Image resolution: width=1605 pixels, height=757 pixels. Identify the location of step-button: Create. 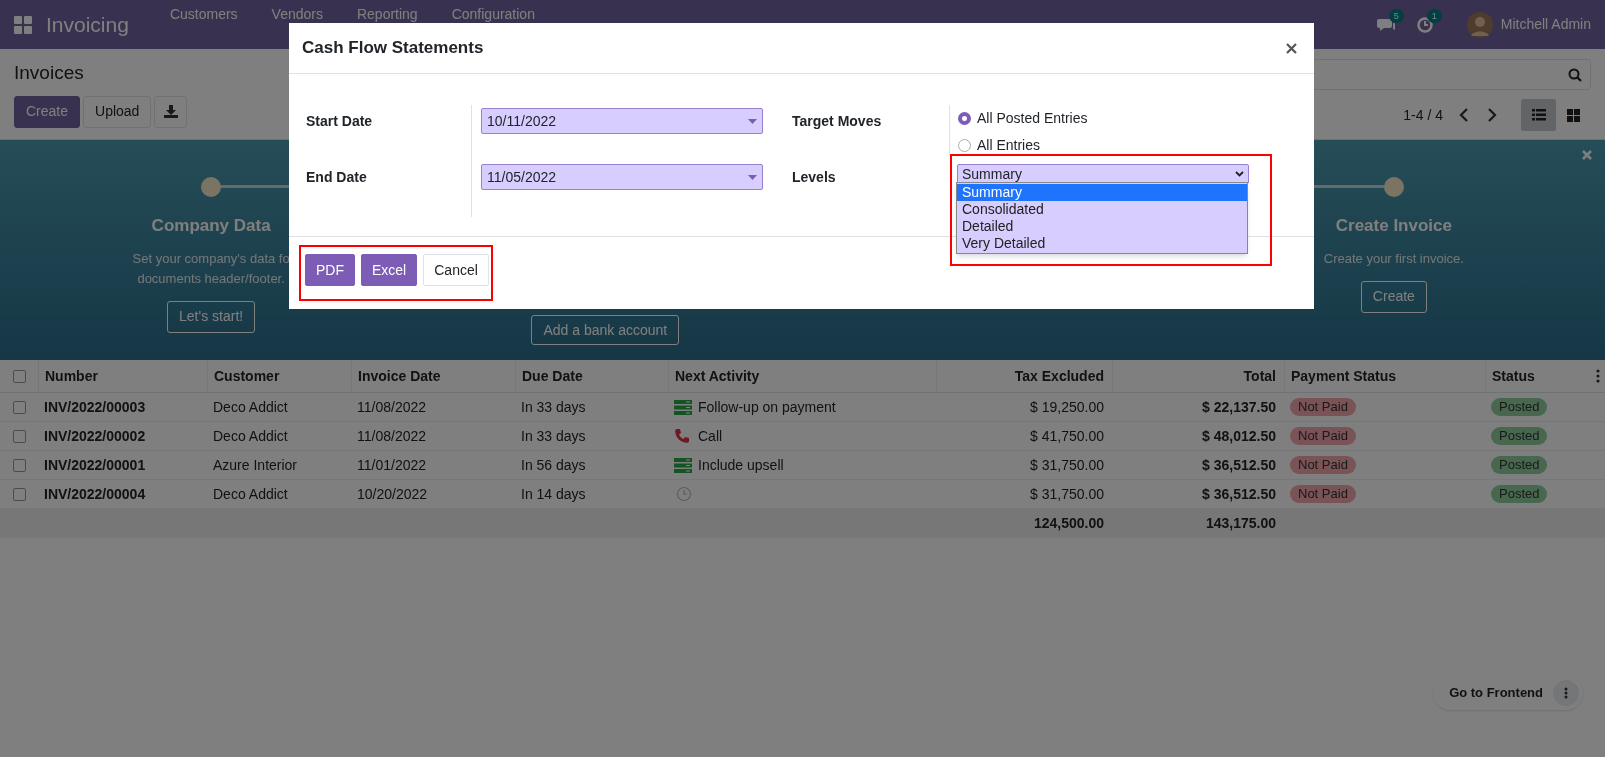
(1393, 296).